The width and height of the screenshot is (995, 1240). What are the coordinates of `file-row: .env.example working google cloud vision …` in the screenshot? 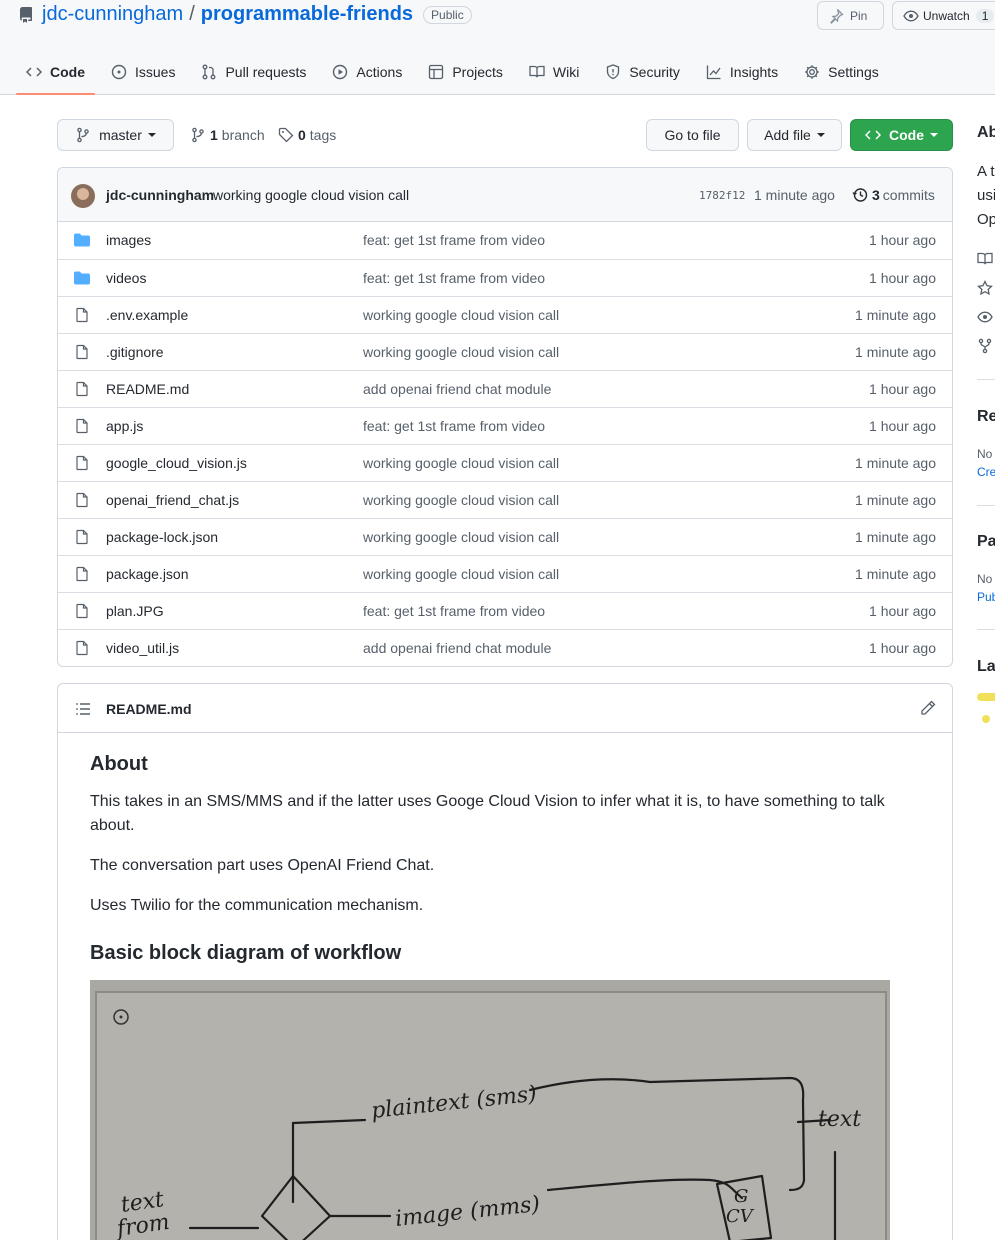 It's located at (505, 314).